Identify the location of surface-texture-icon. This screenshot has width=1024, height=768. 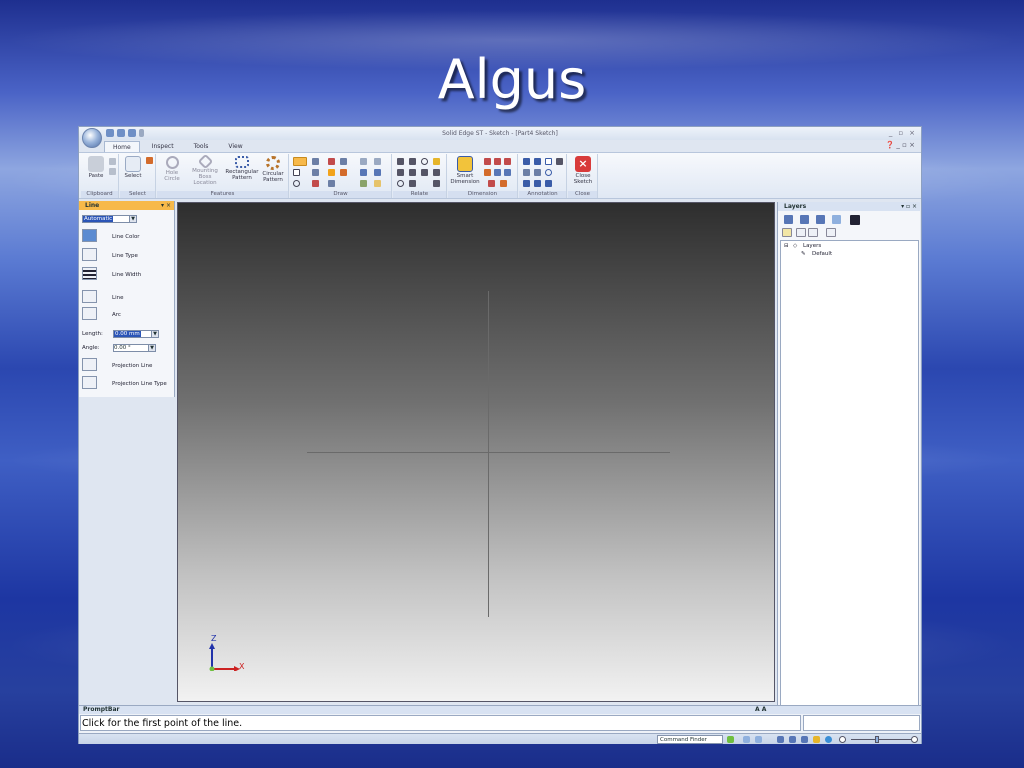
(537, 172).